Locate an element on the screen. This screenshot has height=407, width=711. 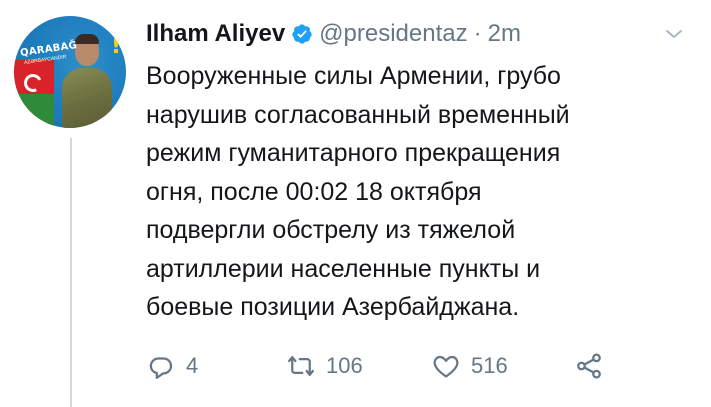
reply-count: 4 is located at coordinates (192, 365).